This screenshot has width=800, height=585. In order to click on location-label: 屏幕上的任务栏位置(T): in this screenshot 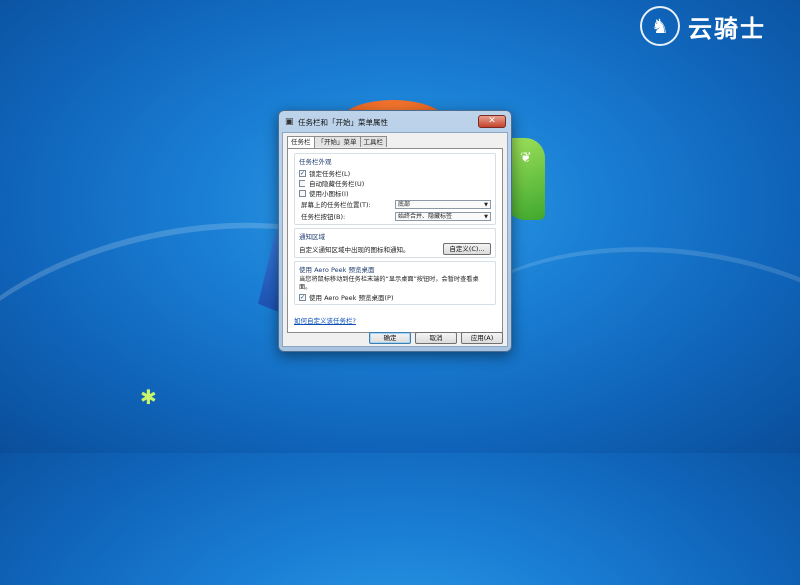, I will do `click(336, 205)`.